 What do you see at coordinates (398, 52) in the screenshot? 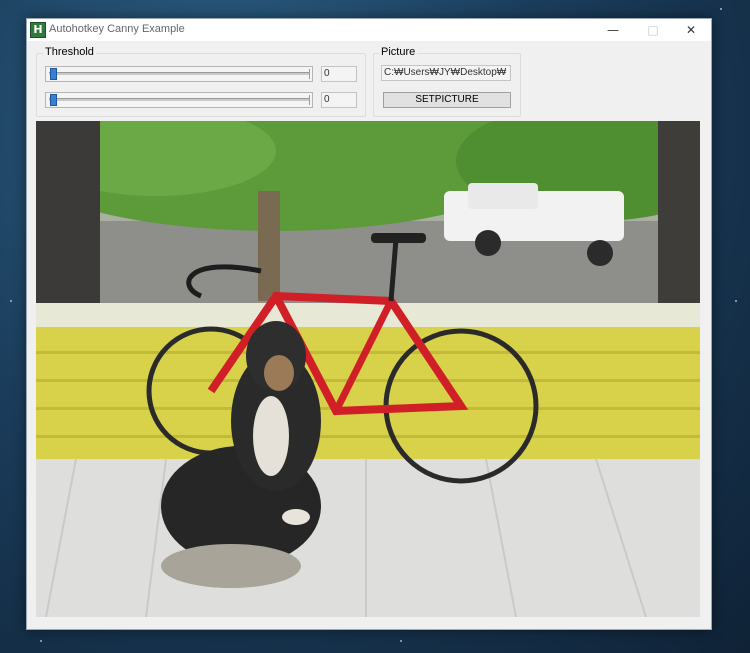
I see `picture-label: Picture` at bounding box center [398, 52].